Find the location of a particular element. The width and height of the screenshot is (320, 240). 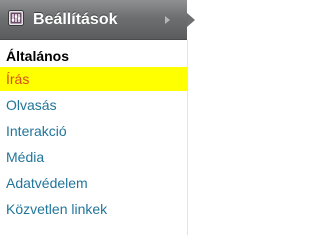

chevron-right-icon is located at coordinates (167, 20).